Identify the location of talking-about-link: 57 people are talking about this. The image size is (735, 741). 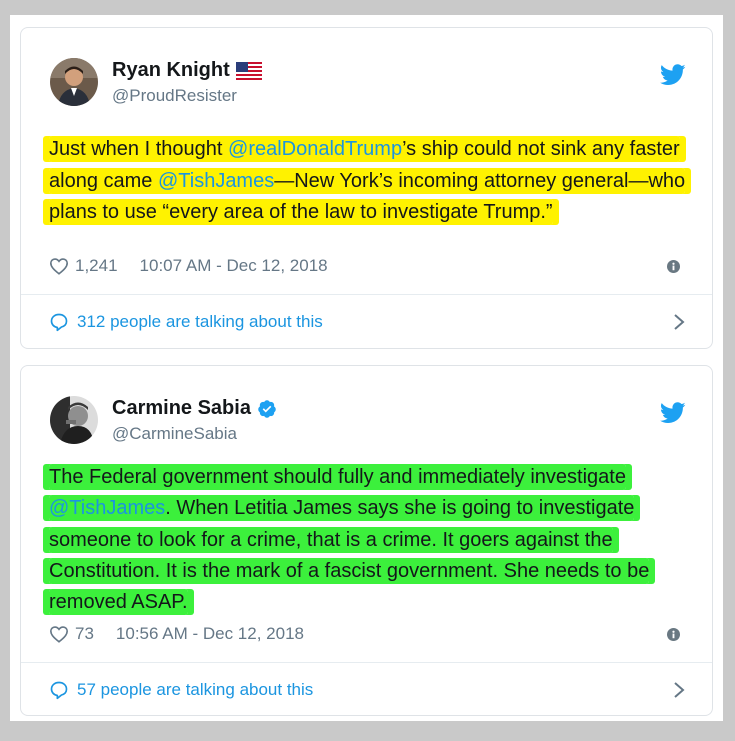
(181, 690).